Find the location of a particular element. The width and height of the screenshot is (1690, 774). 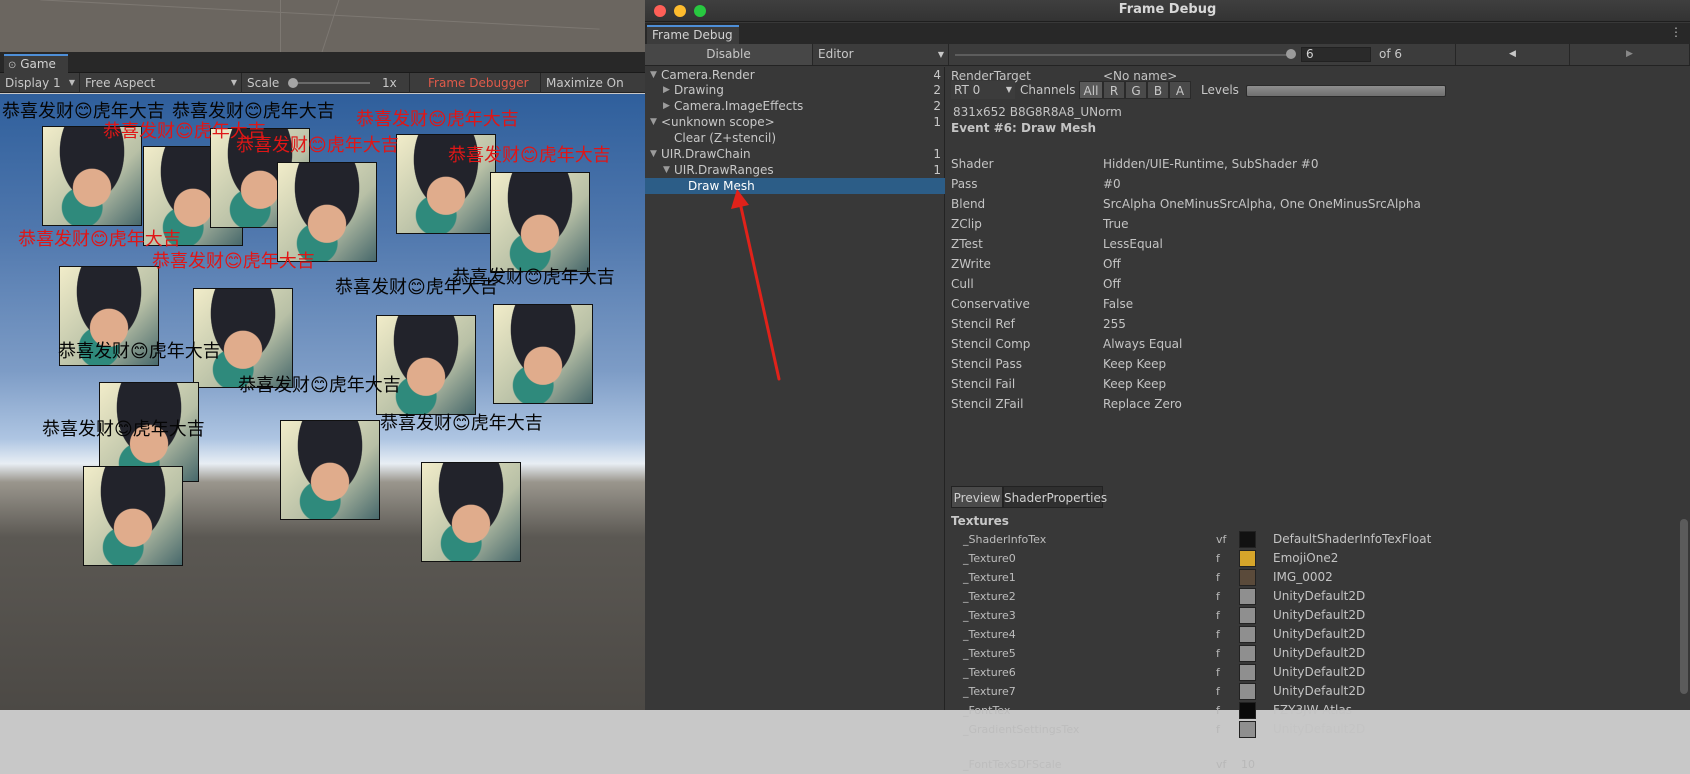

scale-thumb is located at coordinates (293, 83).